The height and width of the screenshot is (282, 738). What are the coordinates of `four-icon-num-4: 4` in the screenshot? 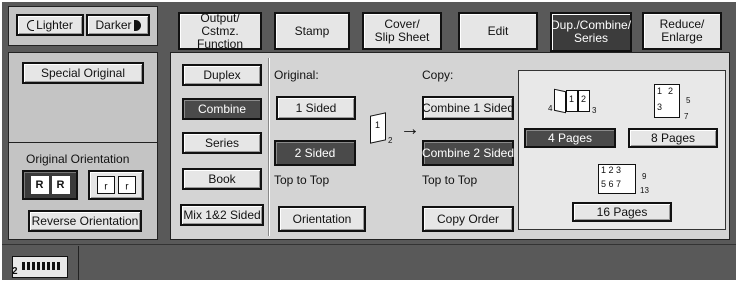 It's located at (550, 108).